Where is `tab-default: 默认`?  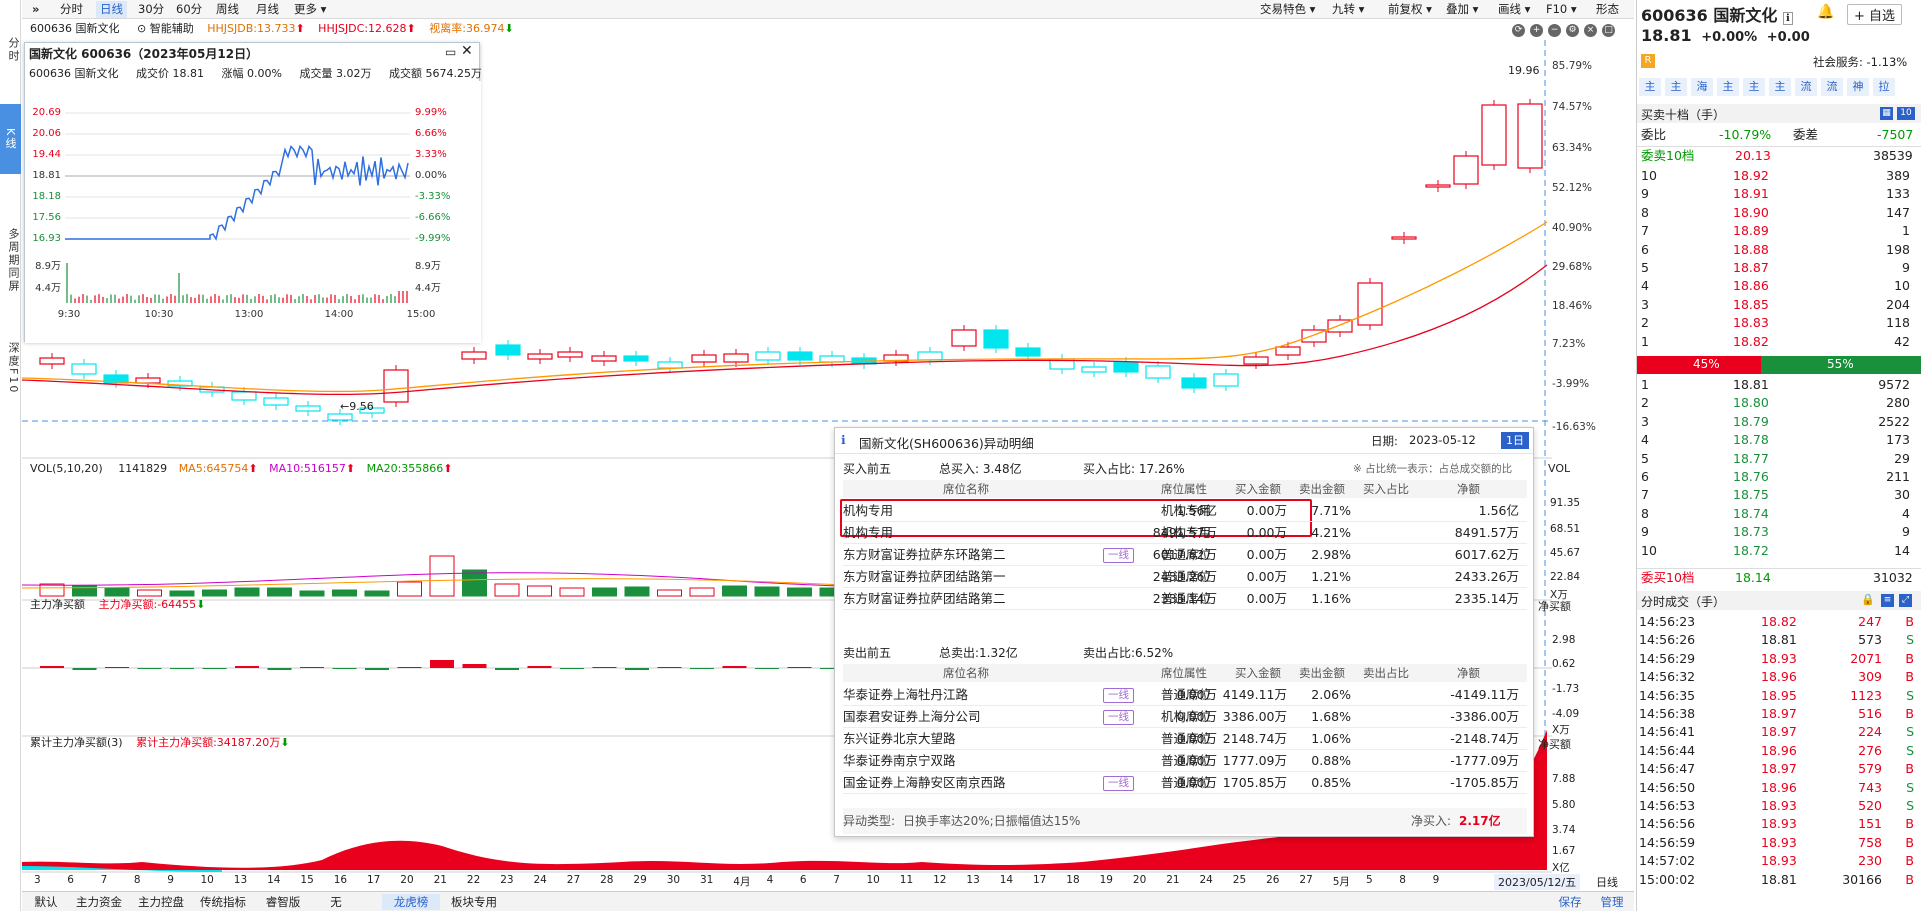
tab-default: 默认 is located at coordinates (46, 902).